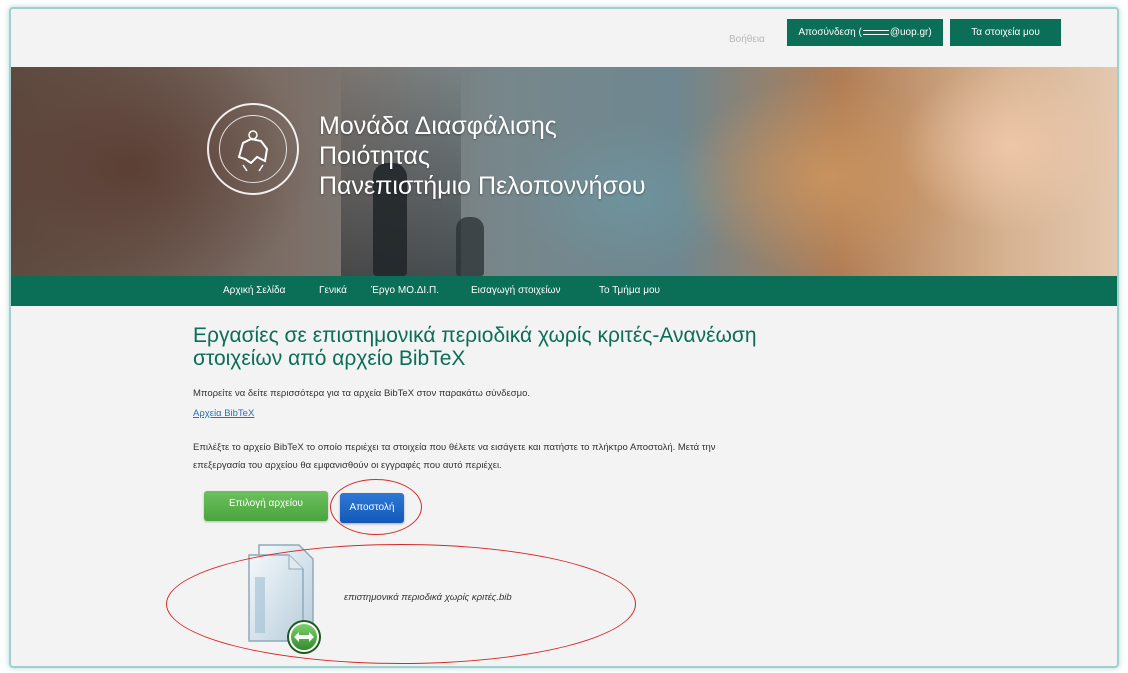  What do you see at coordinates (374, 156) in the screenshot?
I see `site-title-line: Ποιότητας` at bounding box center [374, 156].